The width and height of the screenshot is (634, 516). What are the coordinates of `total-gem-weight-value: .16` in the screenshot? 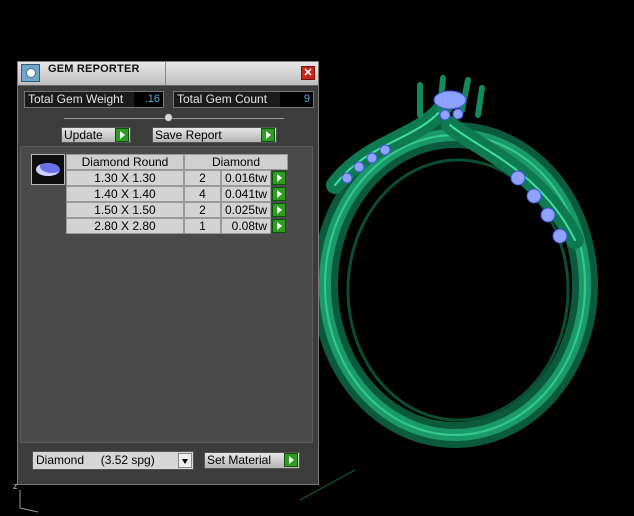 It's located at (148, 99).